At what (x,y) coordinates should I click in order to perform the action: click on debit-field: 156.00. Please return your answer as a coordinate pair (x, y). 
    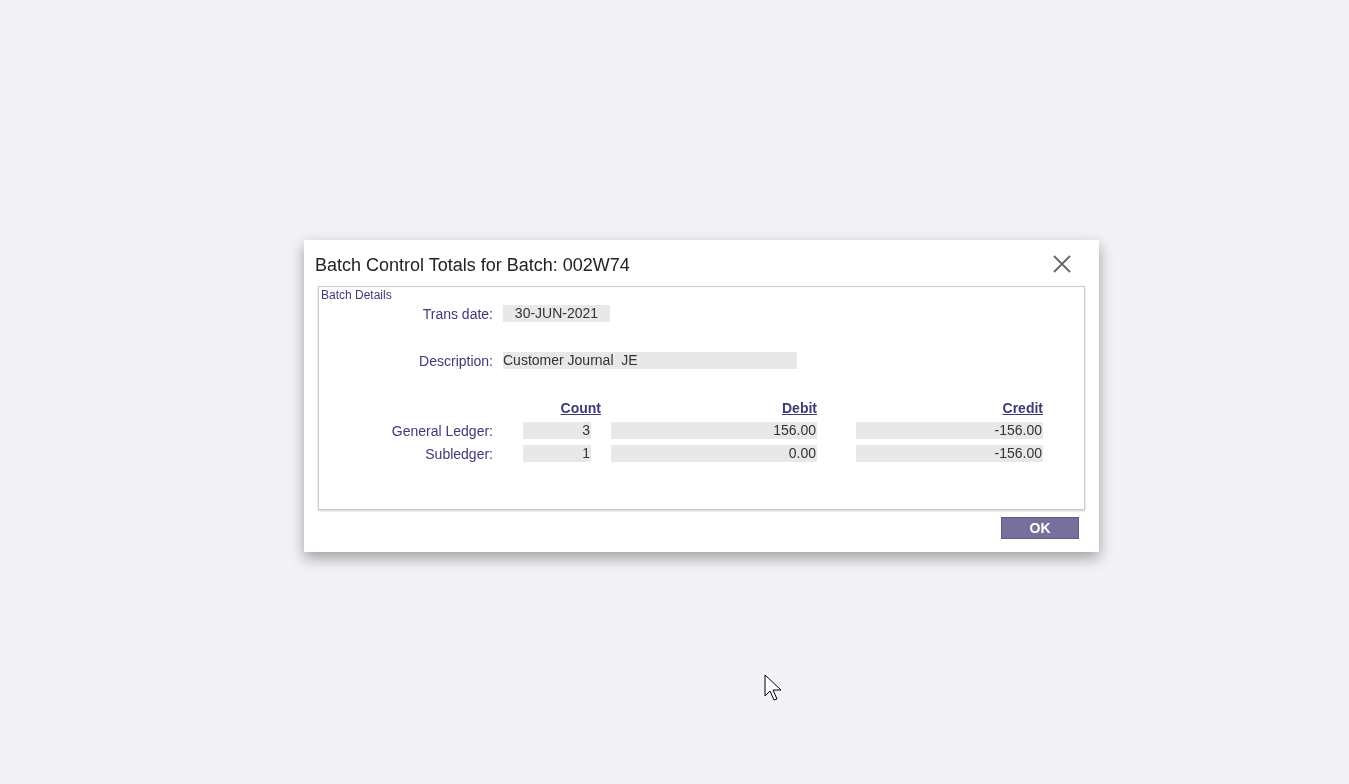
    Looking at the image, I should click on (714, 430).